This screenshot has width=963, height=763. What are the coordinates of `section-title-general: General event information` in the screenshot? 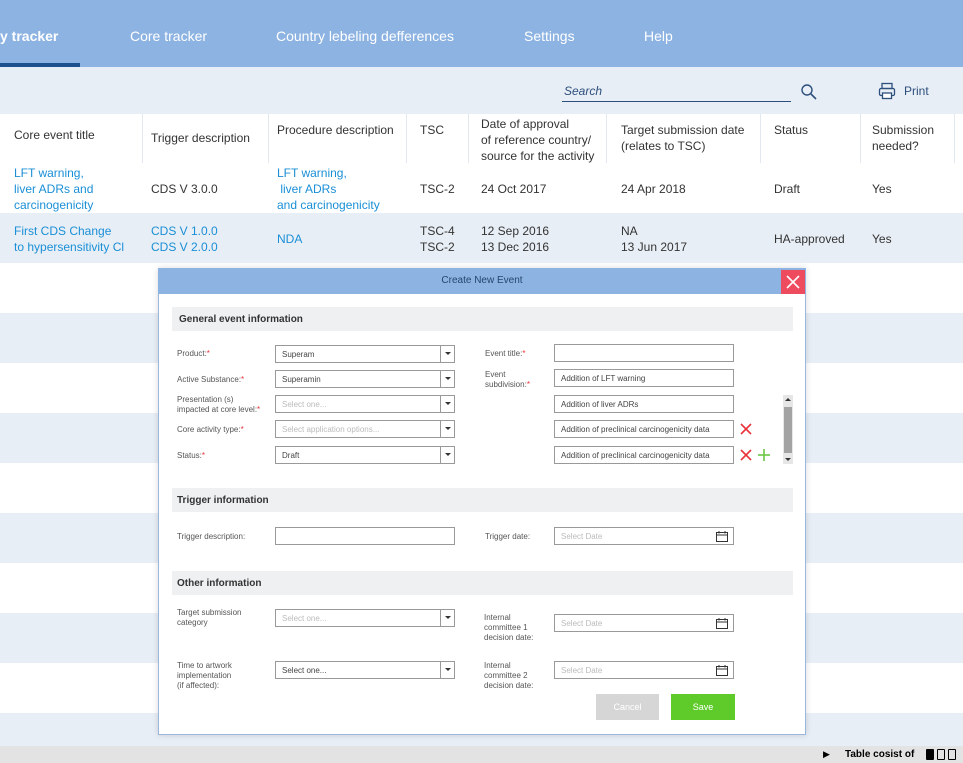 It's located at (241, 319).